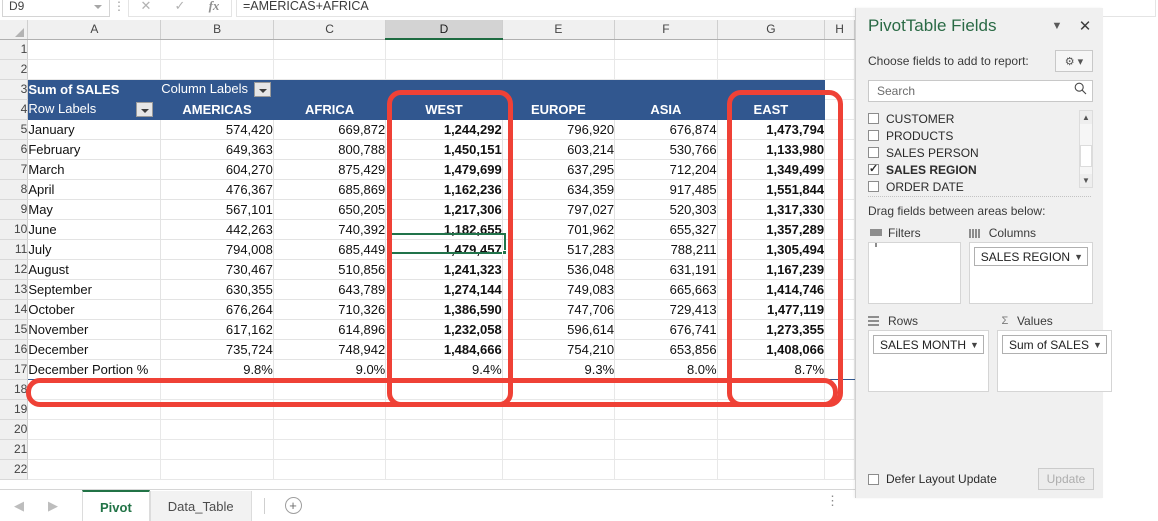 Image resolution: width=1158 pixels, height=521 pixels. I want to click on row-header-16: 16, so click(14, 349).